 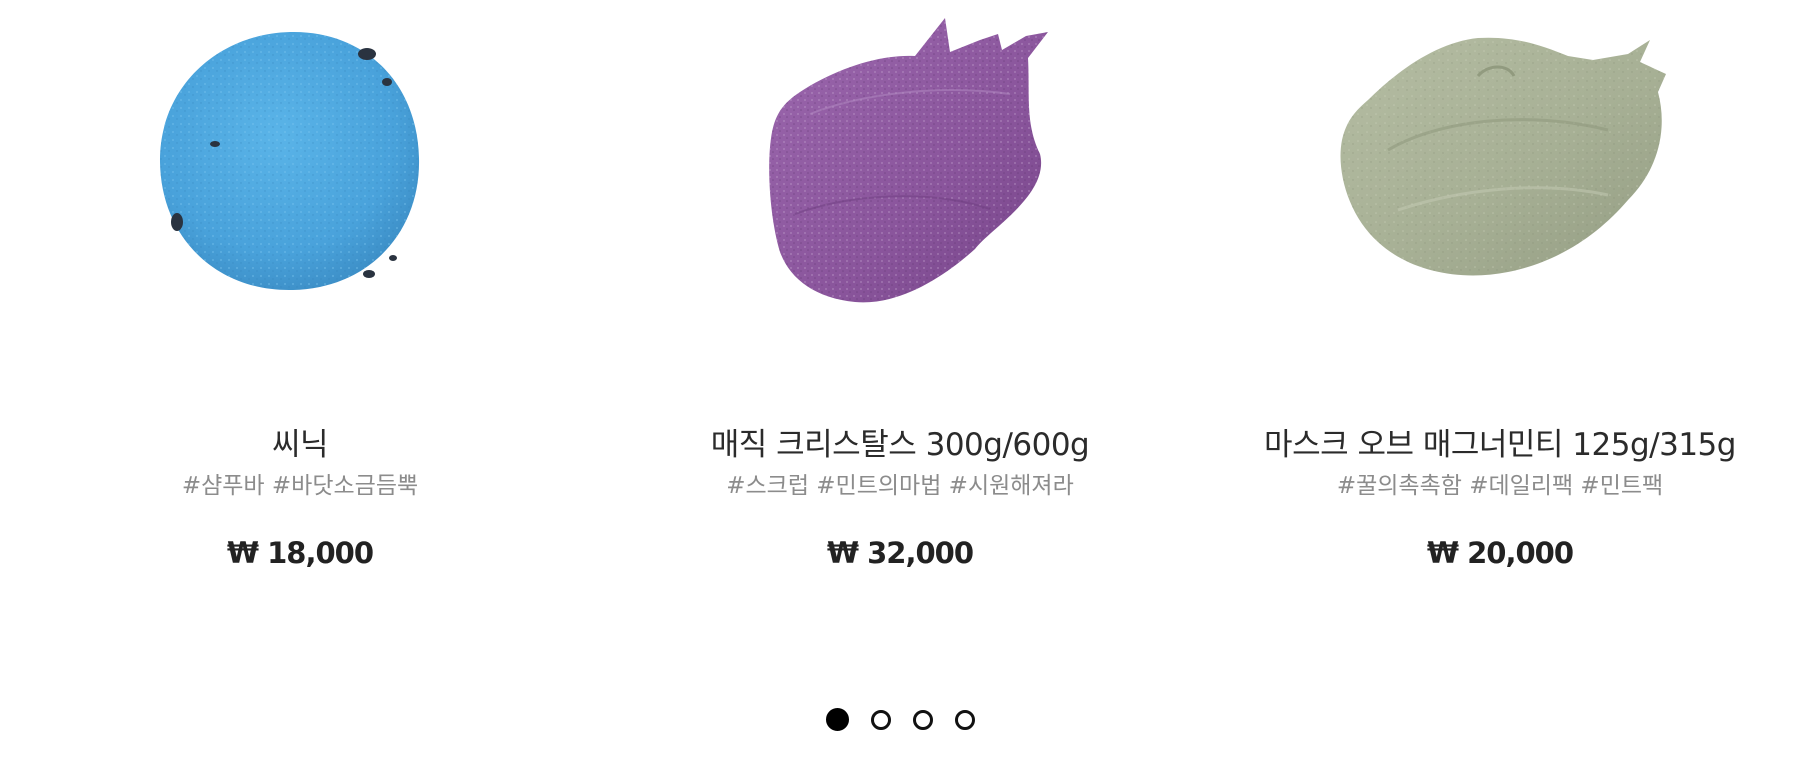 I want to click on product-tags: #꿀의촉촉함 #데일리팩 #민트팩, so click(x=1500, y=486).